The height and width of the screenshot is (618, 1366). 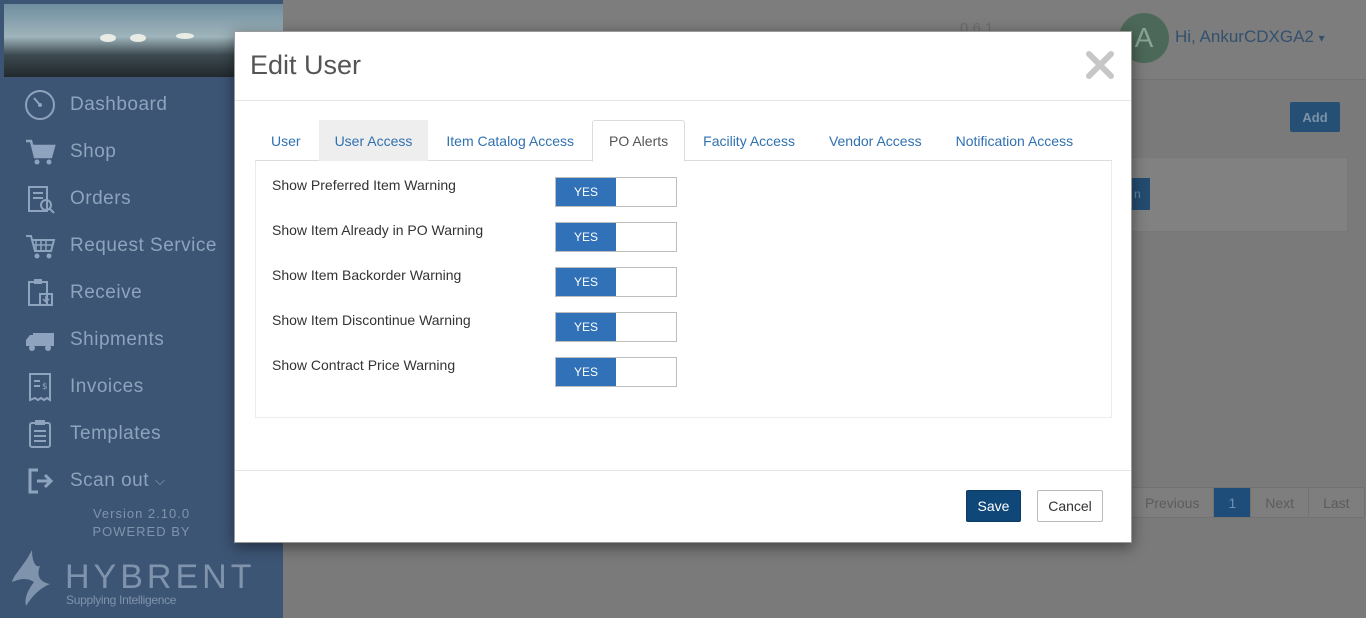 What do you see at coordinates (378, 230) in the screenshot?
I see `alert-label: Show Item Already in PO Warning` at bounding box center [378, 230].